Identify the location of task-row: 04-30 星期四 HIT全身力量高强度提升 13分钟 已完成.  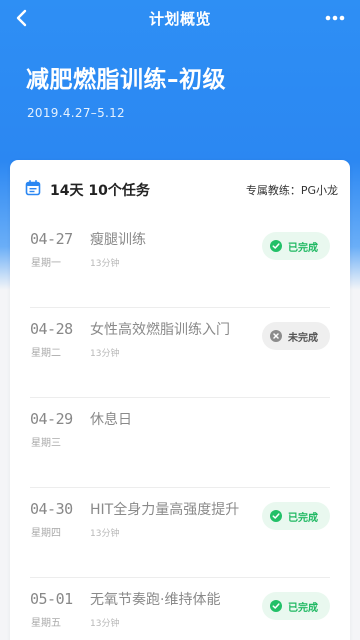
(180, 532).